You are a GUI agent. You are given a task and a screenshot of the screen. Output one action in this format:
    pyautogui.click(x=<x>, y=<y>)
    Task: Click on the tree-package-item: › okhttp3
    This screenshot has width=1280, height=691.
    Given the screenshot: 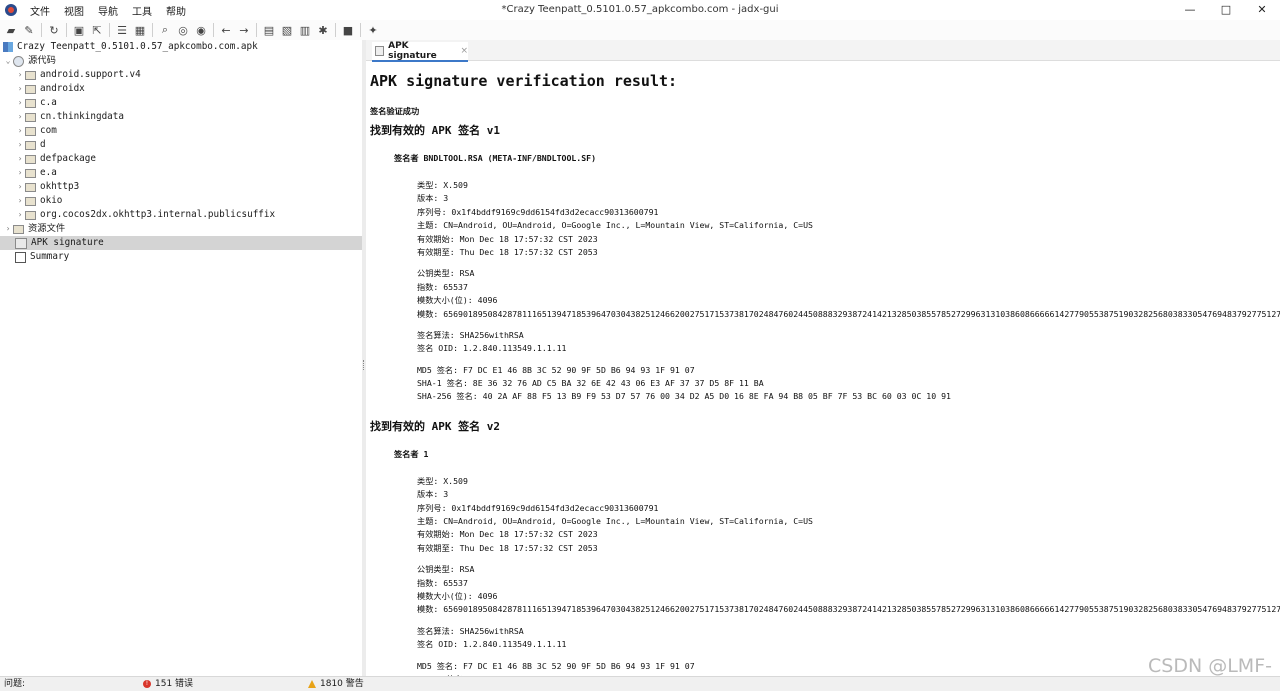 What is the action you would take?
    pyautogui.click(x=181, y=187)
    